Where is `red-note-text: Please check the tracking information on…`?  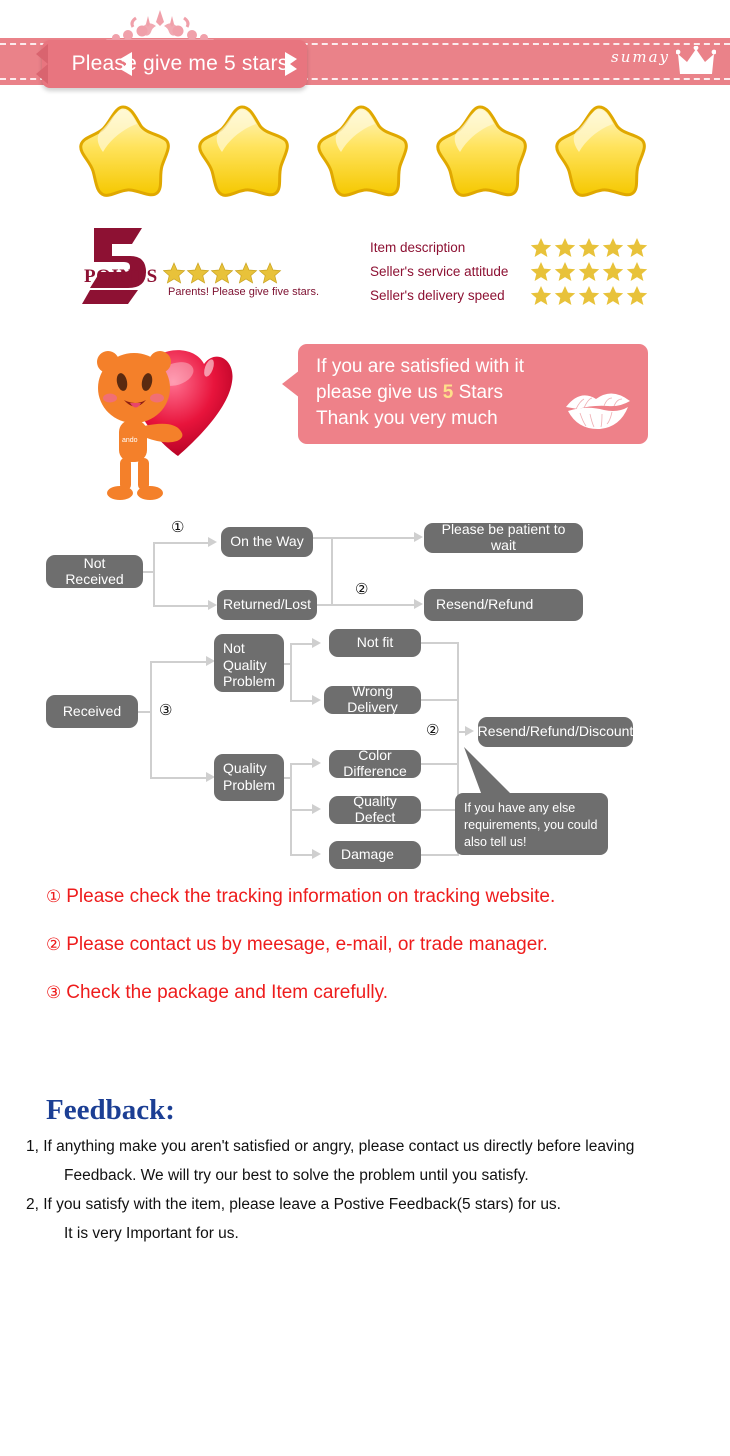
red-note-text: Please check the tracking information on… is located at coordinates (311, 896).